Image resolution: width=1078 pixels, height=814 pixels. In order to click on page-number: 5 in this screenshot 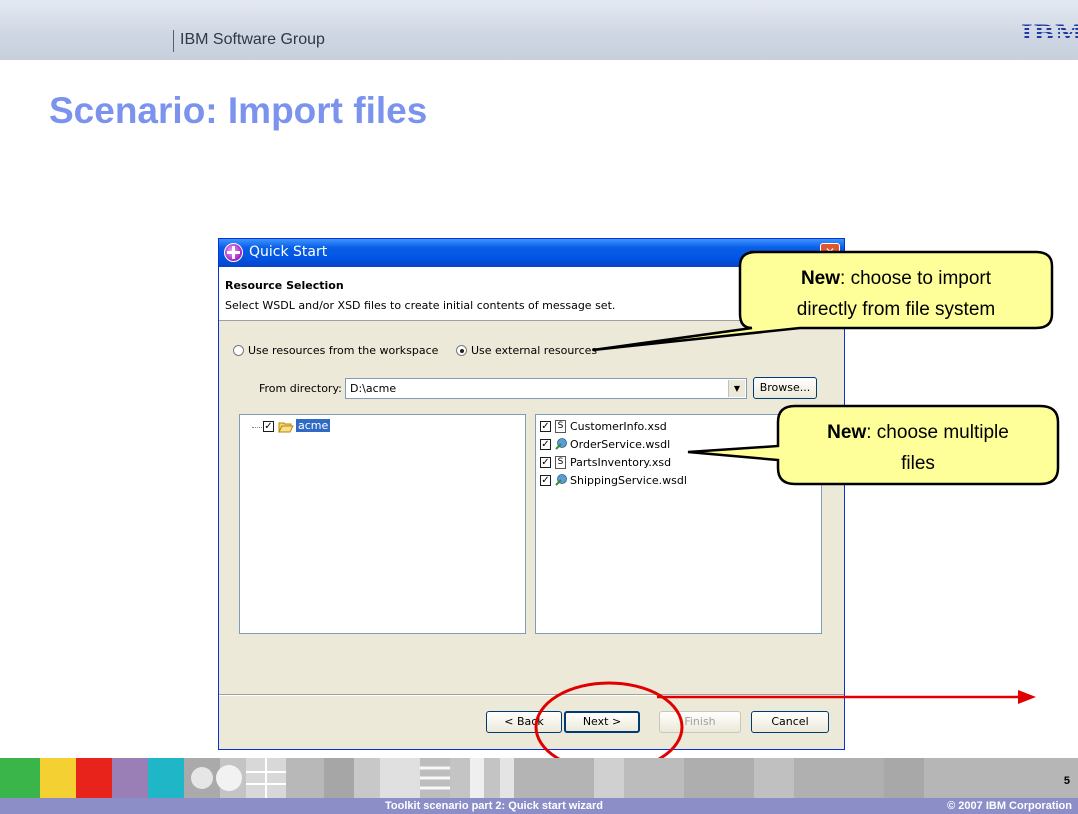, I will do `click(1066, 781)`.